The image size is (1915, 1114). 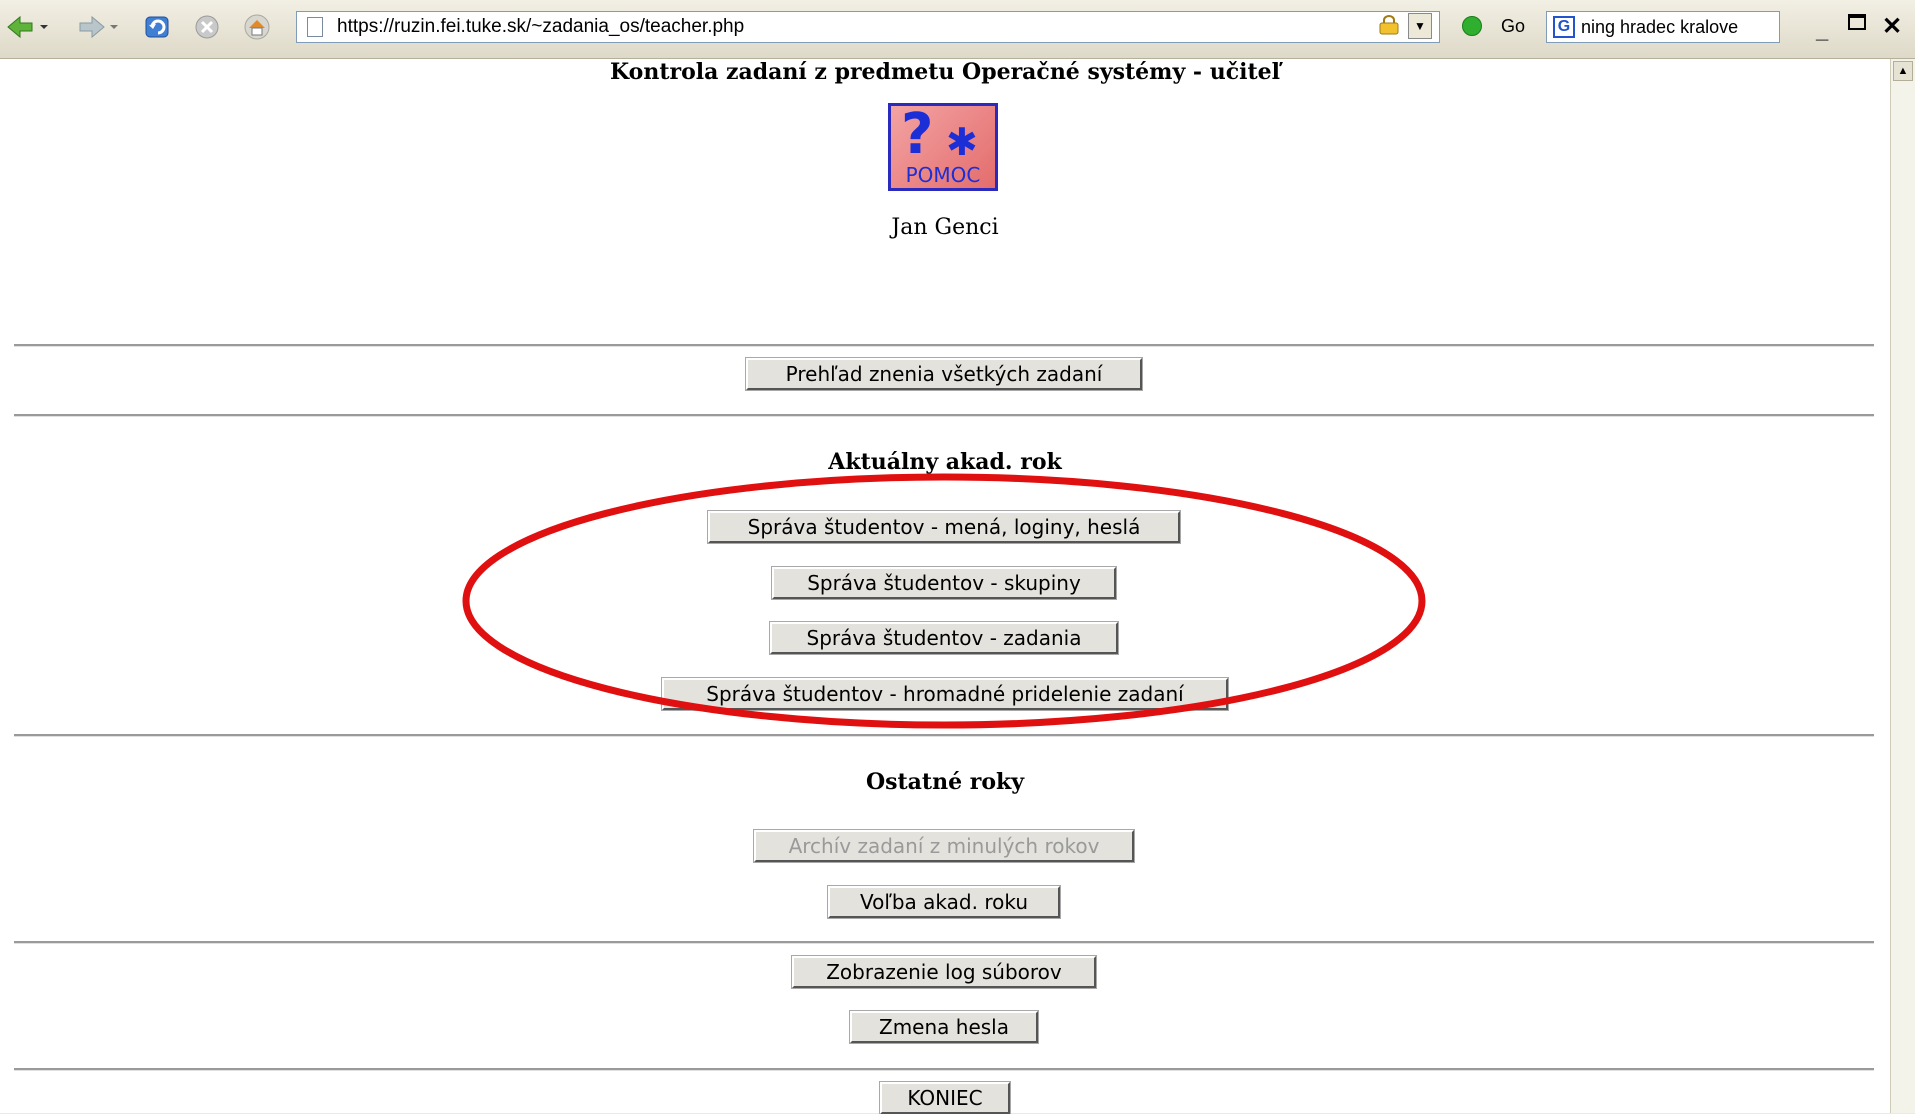 I want to click on search-query: ning hradec kralove, so click(x=1659, y=27).